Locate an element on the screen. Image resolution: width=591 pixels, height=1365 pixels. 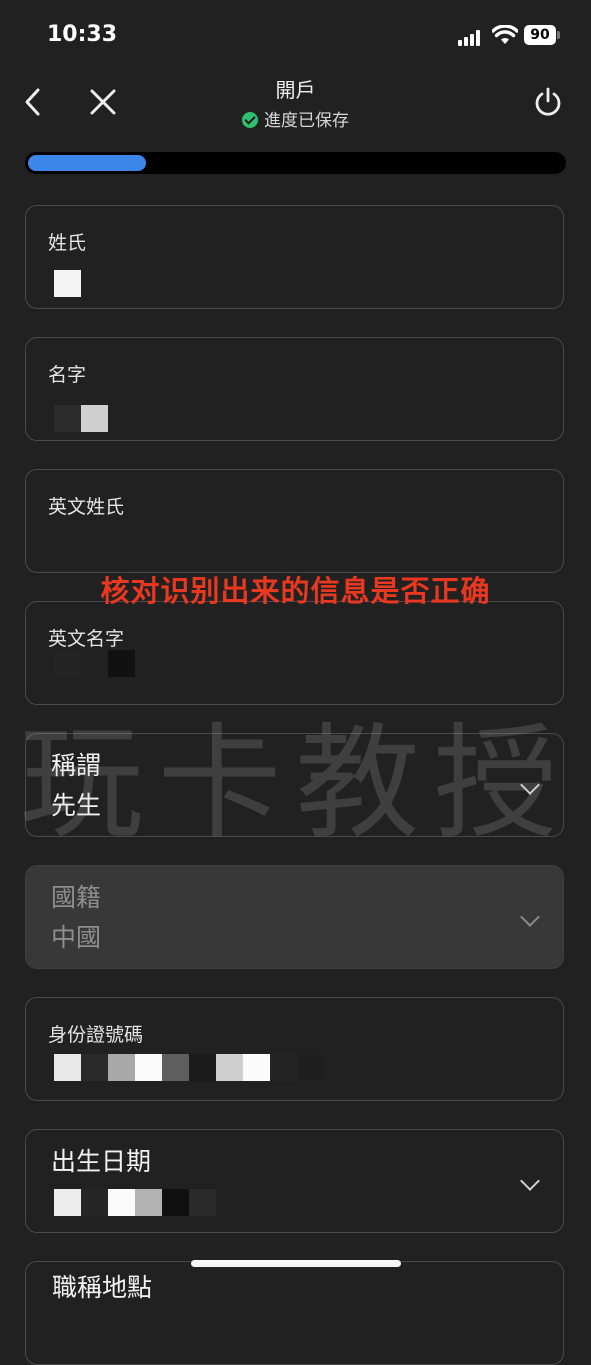
close-icon is located at coordinates (103, 102).